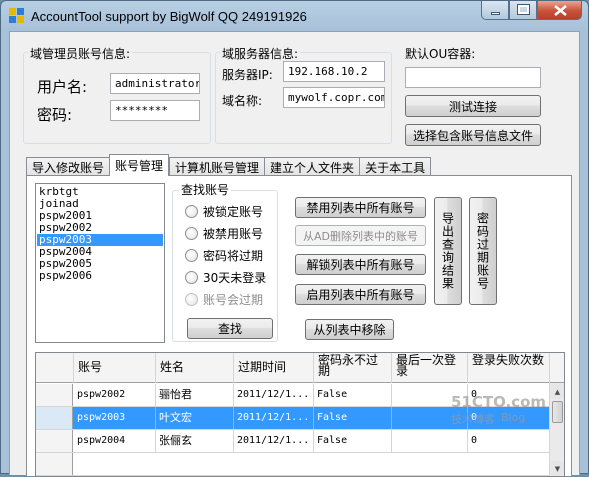 The width and height of the screenshot is (589, 477). What do you see at coordinates (17, 16) in the screenshot?
I see `app-icon` at bounding box center [17, 16].